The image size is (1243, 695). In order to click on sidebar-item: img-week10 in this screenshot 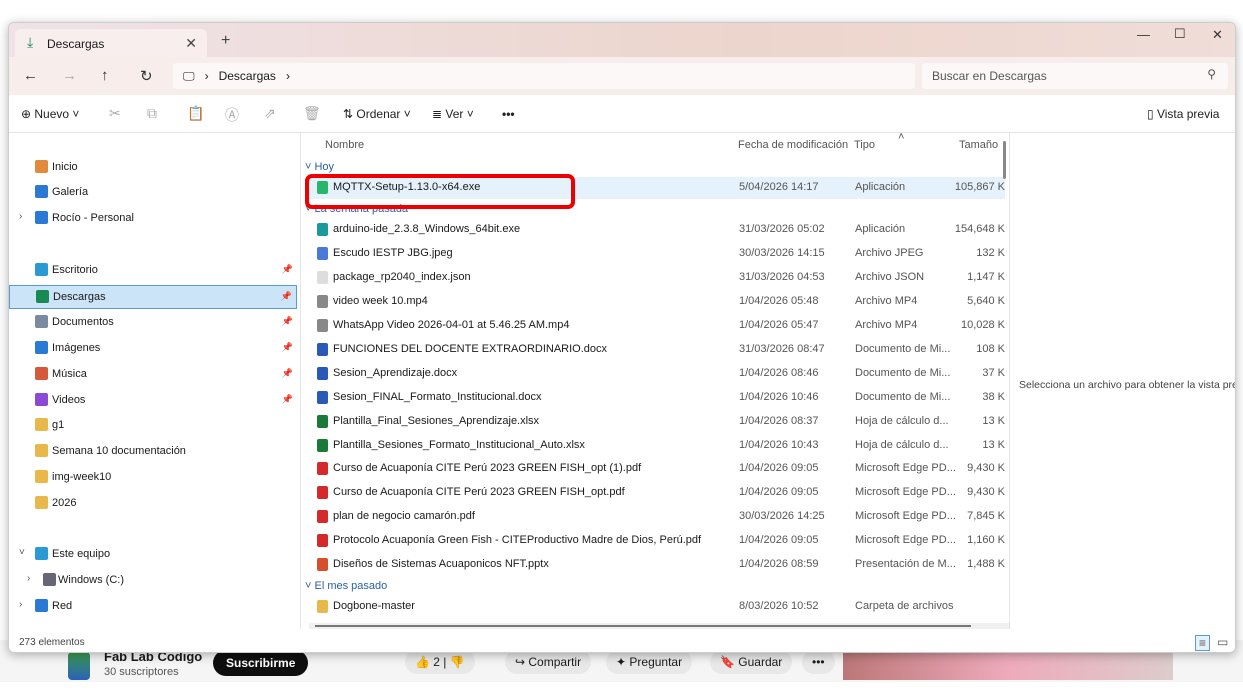, I will do `click(153, 478)`.